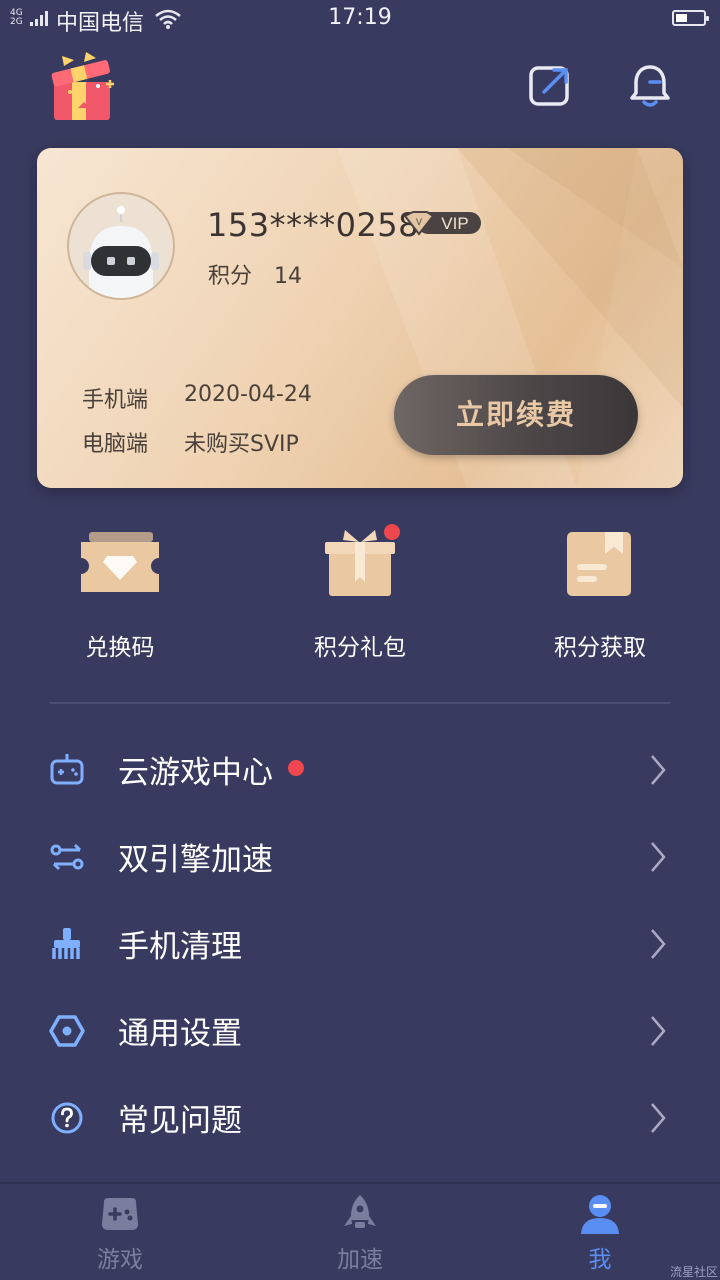 The width and height of the screenshot is (720, 1280). Describe the element at coordinates (180, 1034) in the screenshot. I see `menu-label: 通用设置` at that location.